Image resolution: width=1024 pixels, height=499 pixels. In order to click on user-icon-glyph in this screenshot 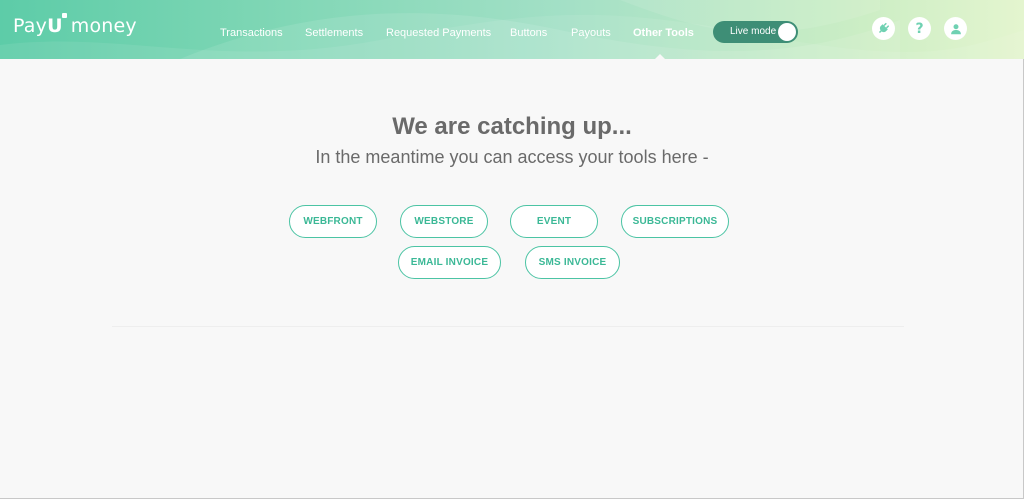, I will do `click(955, 28)`.